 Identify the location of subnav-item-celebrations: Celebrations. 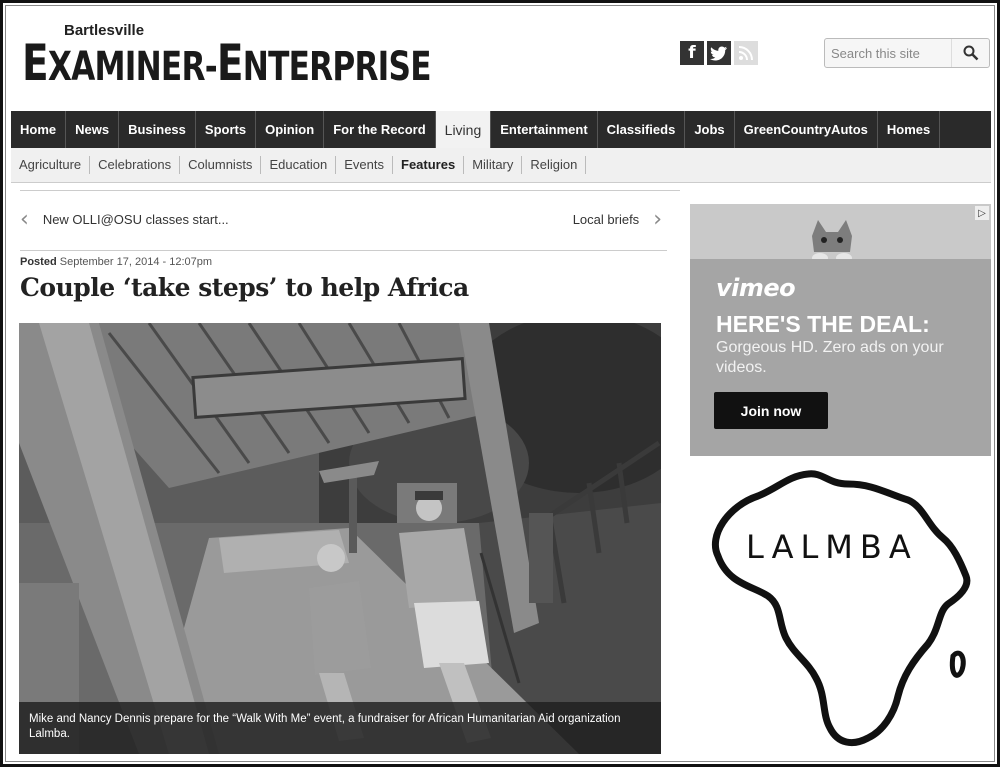
(135, 165).